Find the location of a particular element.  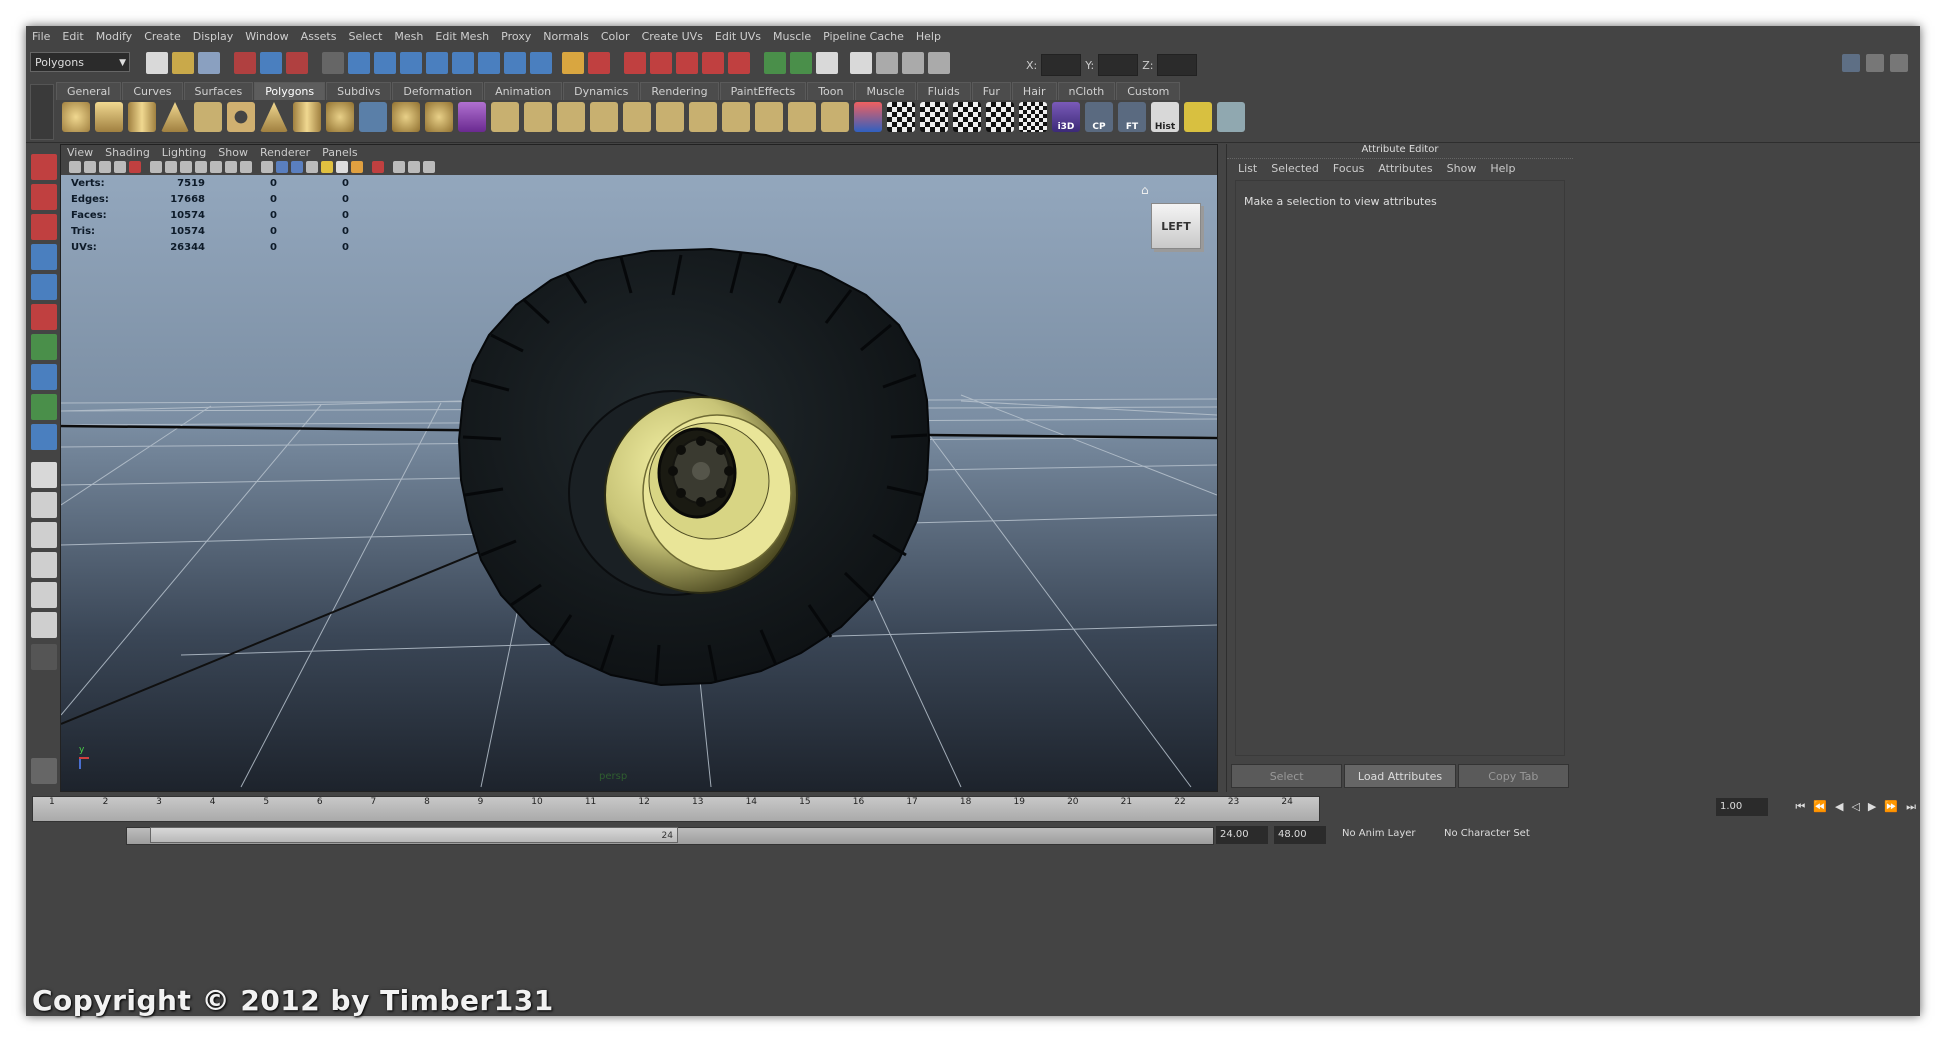

tab-painteffects: PaintEffects is located at coordinates (763, 91).